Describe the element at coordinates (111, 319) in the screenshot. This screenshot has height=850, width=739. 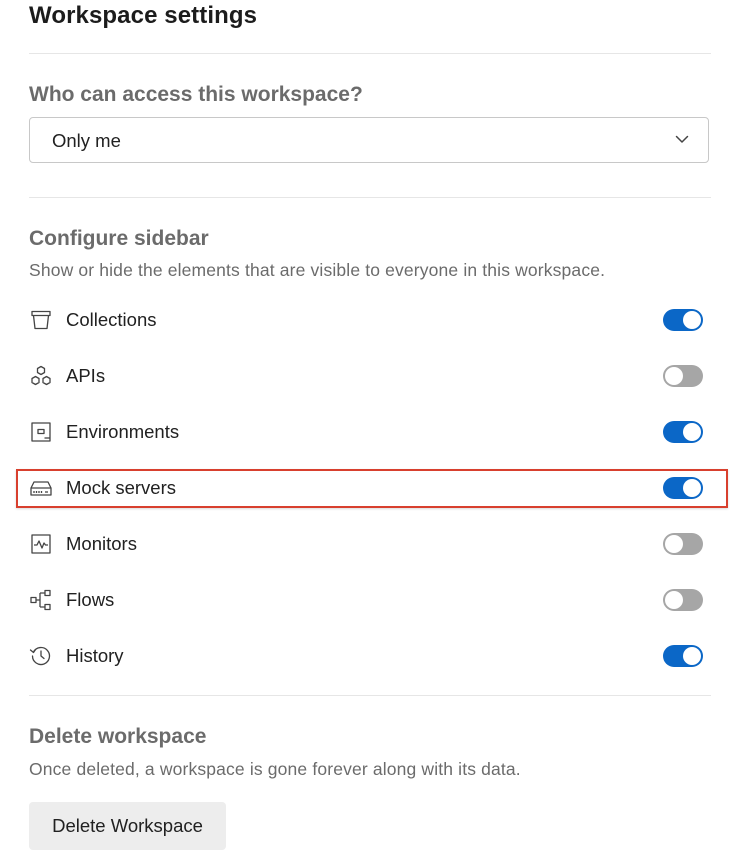
I see `sidebar-item-label: Collections` at that location.